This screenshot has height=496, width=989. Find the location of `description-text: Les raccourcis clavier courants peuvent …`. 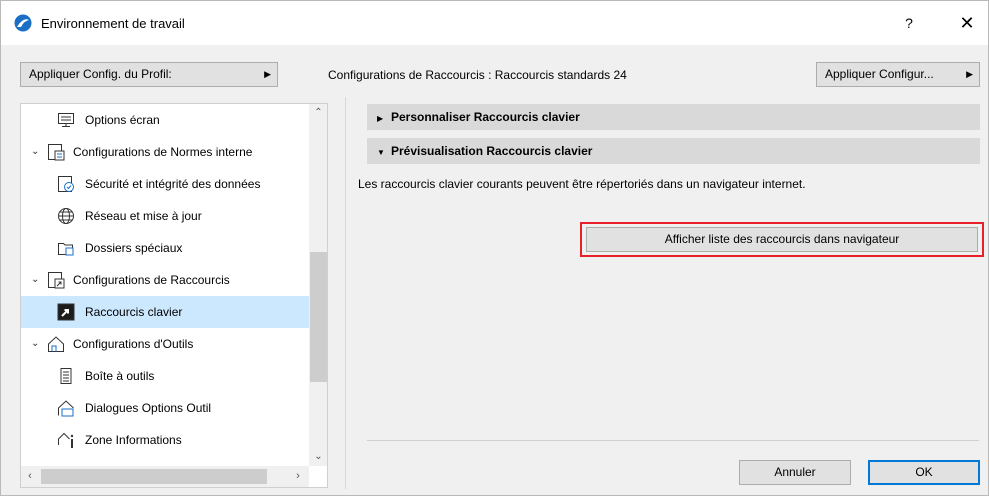

description-text: Les raccourcis clavier courants peuvent … is located at coordinates (582, 184).